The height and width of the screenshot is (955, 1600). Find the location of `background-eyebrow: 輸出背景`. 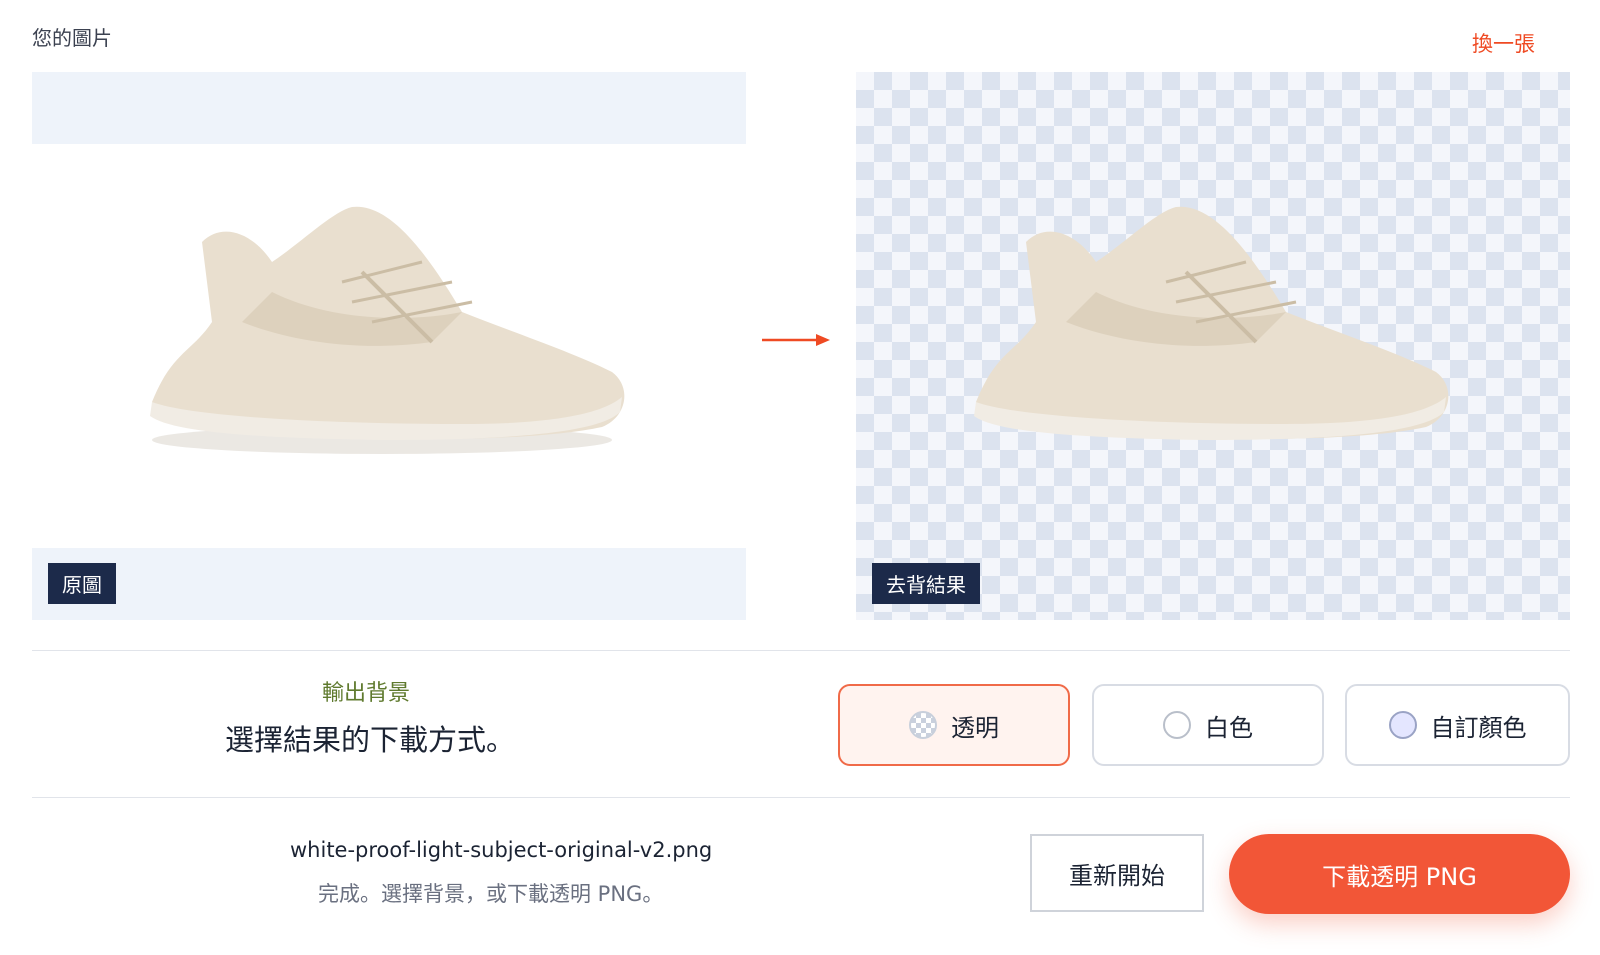

background-eyebrow: 輸出背景 is located at coordinates (366, 693).